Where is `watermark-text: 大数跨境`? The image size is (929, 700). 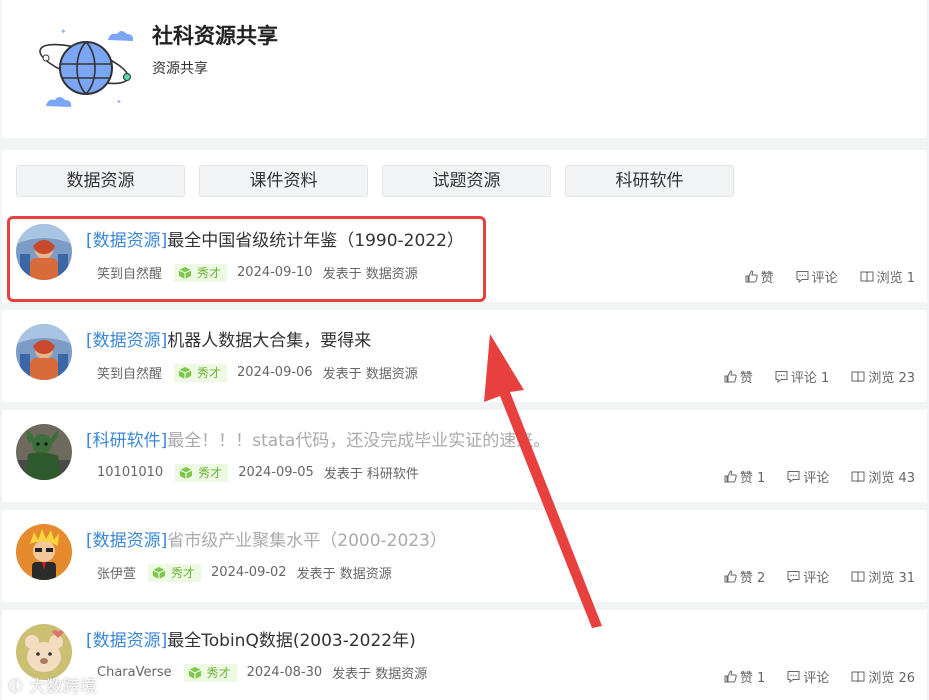 watermark-text: 大数跨境 is located at coordinates (62, 687).